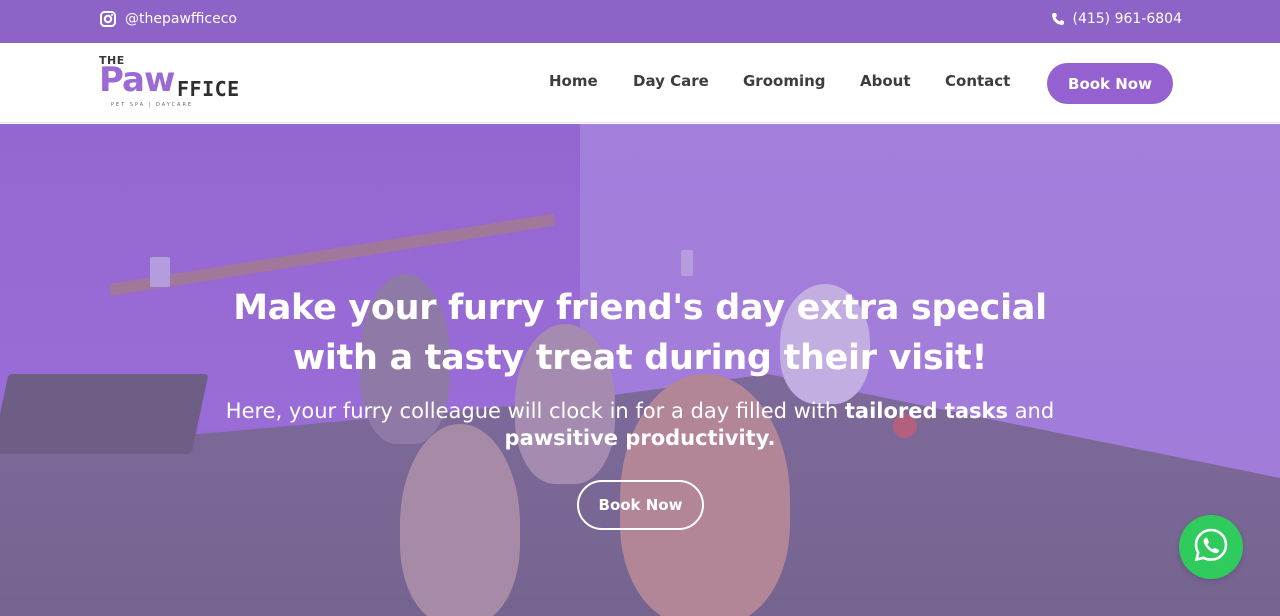  What do you see at coordinates (1031, 411) in the screenshot?
I see `hero-subtitle-text: and` at bounding box center [1031, 411].